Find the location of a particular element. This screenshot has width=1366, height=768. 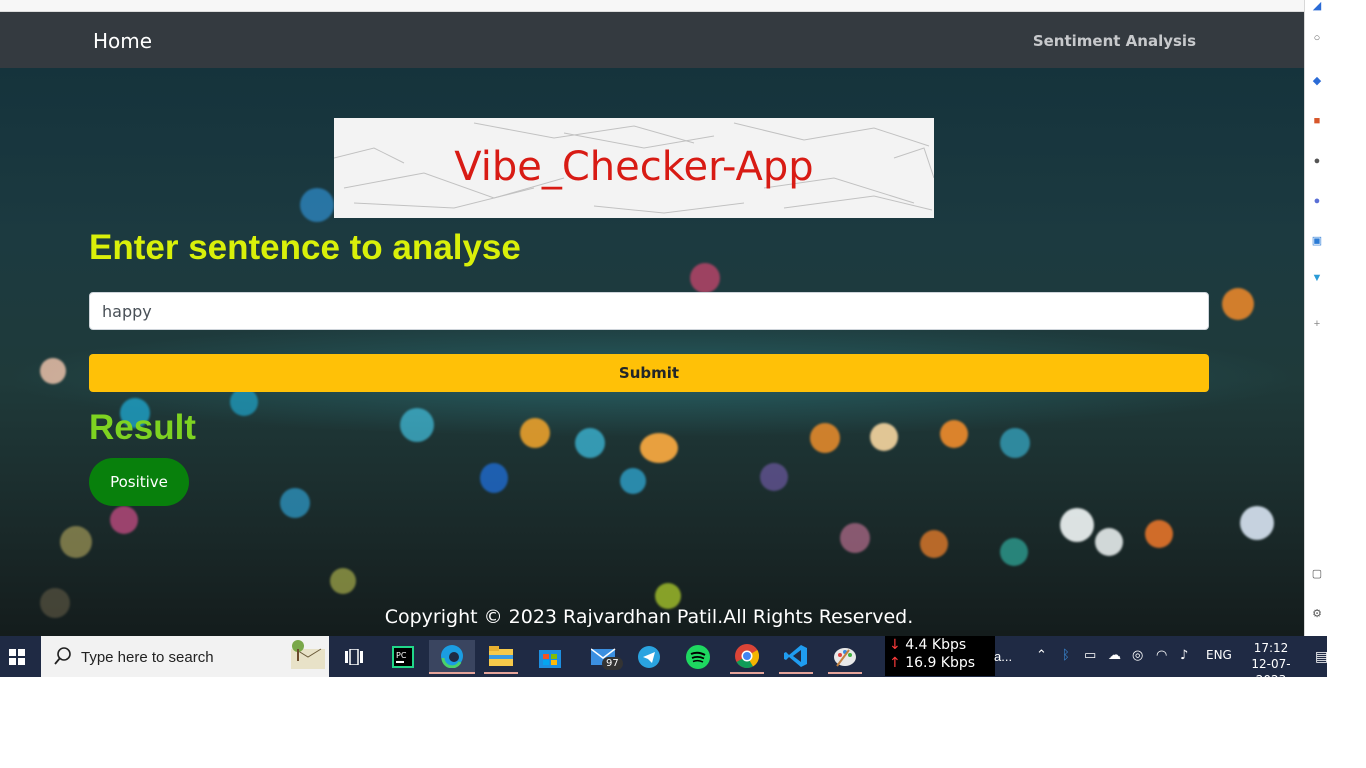

navbar: Home Sentiment Analysis is located at coordinates (652, 40).